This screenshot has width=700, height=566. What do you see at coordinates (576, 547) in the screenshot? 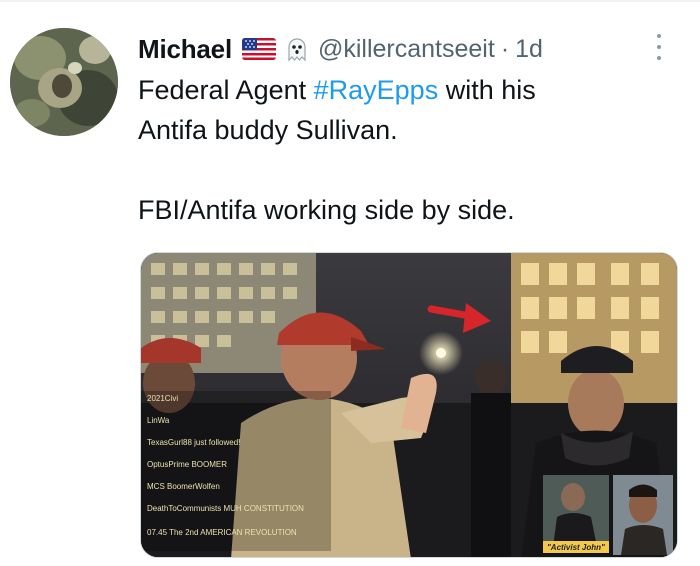
I see `inset-caption: "Activist John"` at bounding box center [576, 547].